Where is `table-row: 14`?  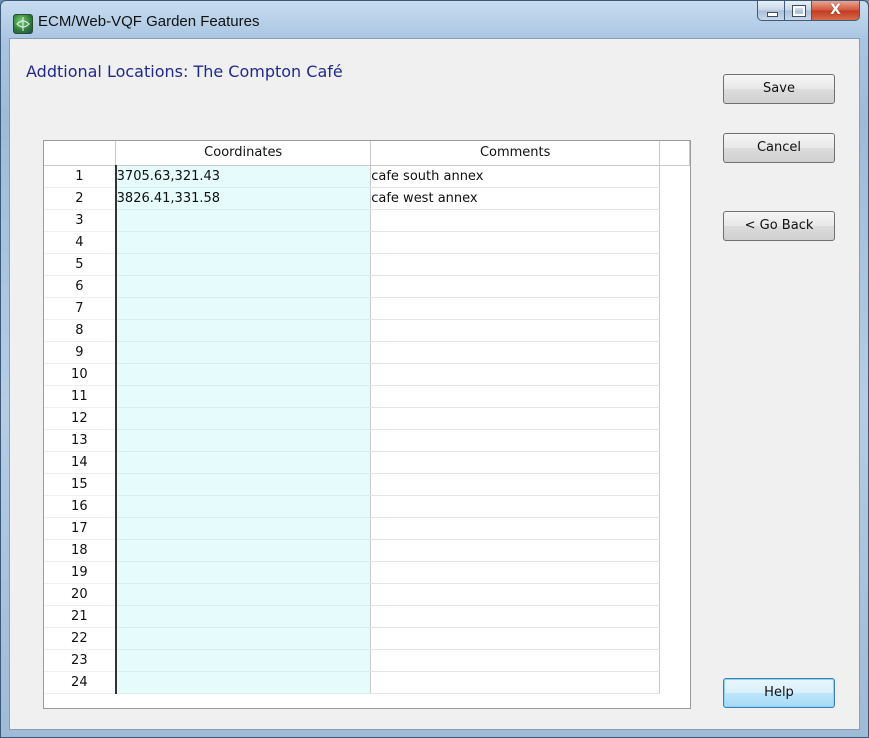 table-row: 14 is located at coordinates (367, 462).